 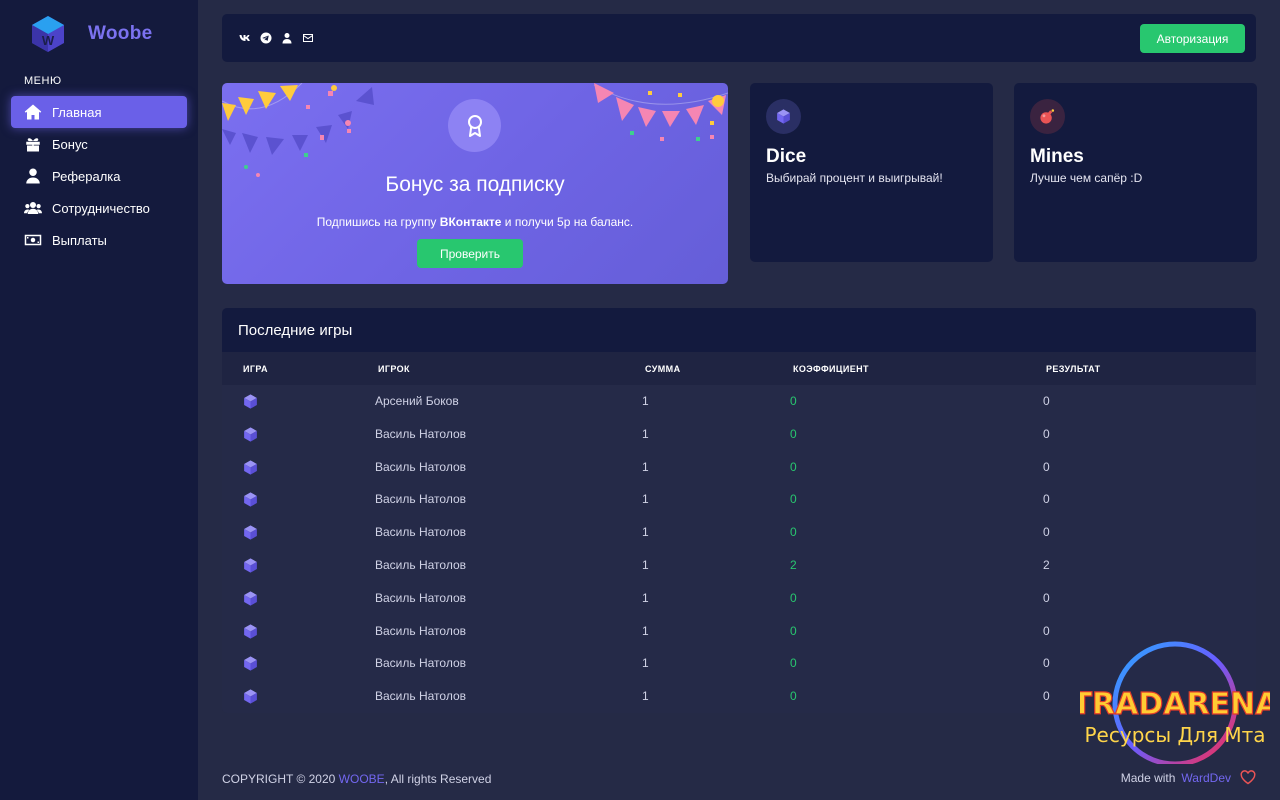 I want to click on home-icon, so click(x=33, y=112).